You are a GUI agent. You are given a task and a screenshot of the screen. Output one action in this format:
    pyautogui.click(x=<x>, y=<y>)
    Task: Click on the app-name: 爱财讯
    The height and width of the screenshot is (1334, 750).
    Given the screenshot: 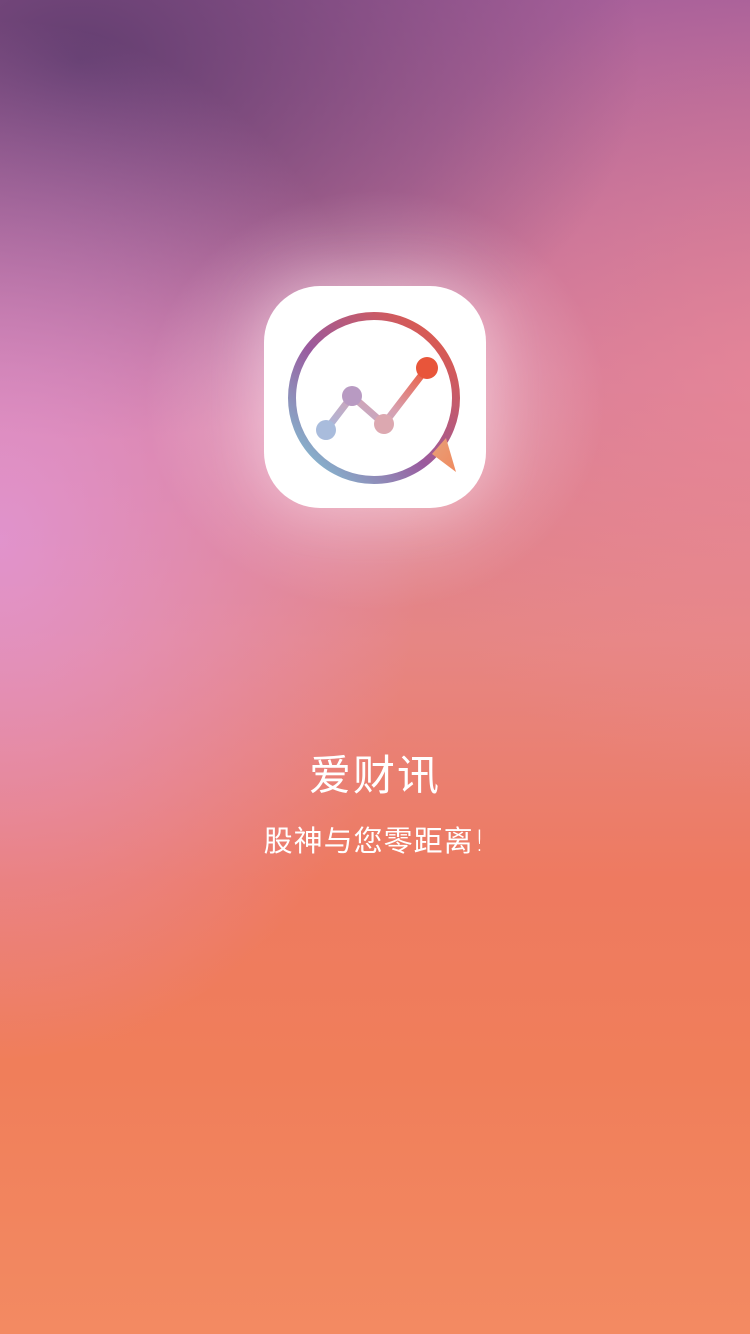 What is the action you would take?
    pyautogui.click(x=374, y=775)
    